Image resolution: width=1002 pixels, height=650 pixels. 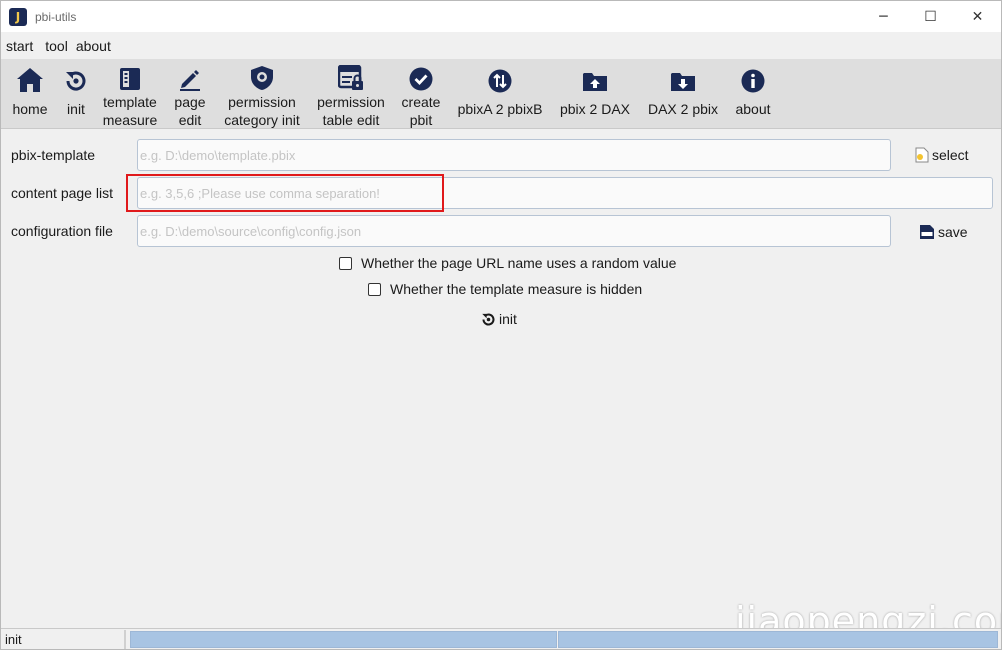 I want to click on select-button: select, so click(x=942, y=155).